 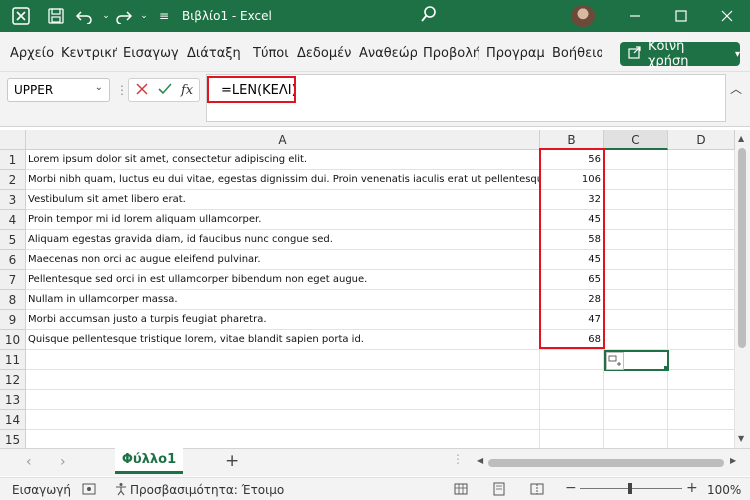 I want to click on vertical-scrollbar: ▲ ▼, so click(x=742, y=289).